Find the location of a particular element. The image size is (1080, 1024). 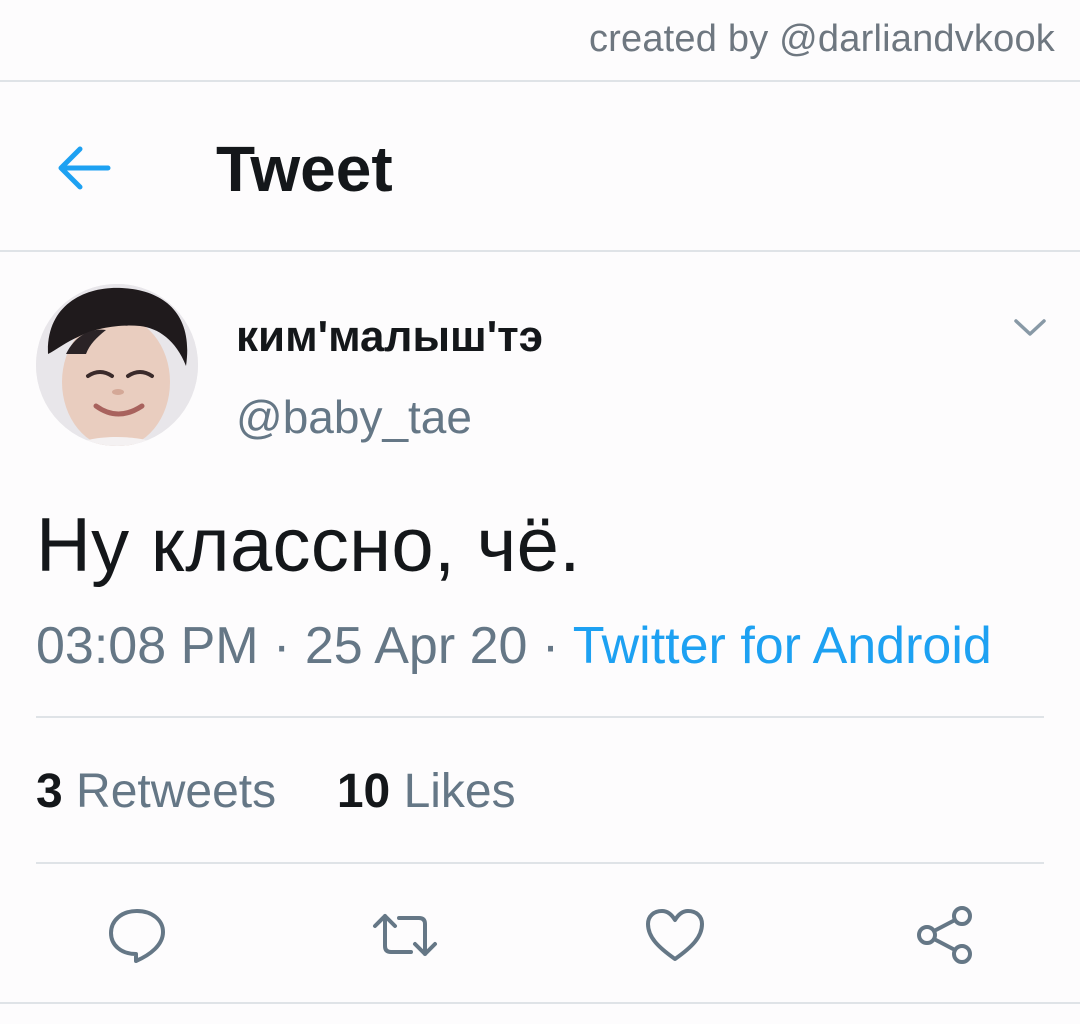

chevron-down-icon is located at coordinates (1030, 327).